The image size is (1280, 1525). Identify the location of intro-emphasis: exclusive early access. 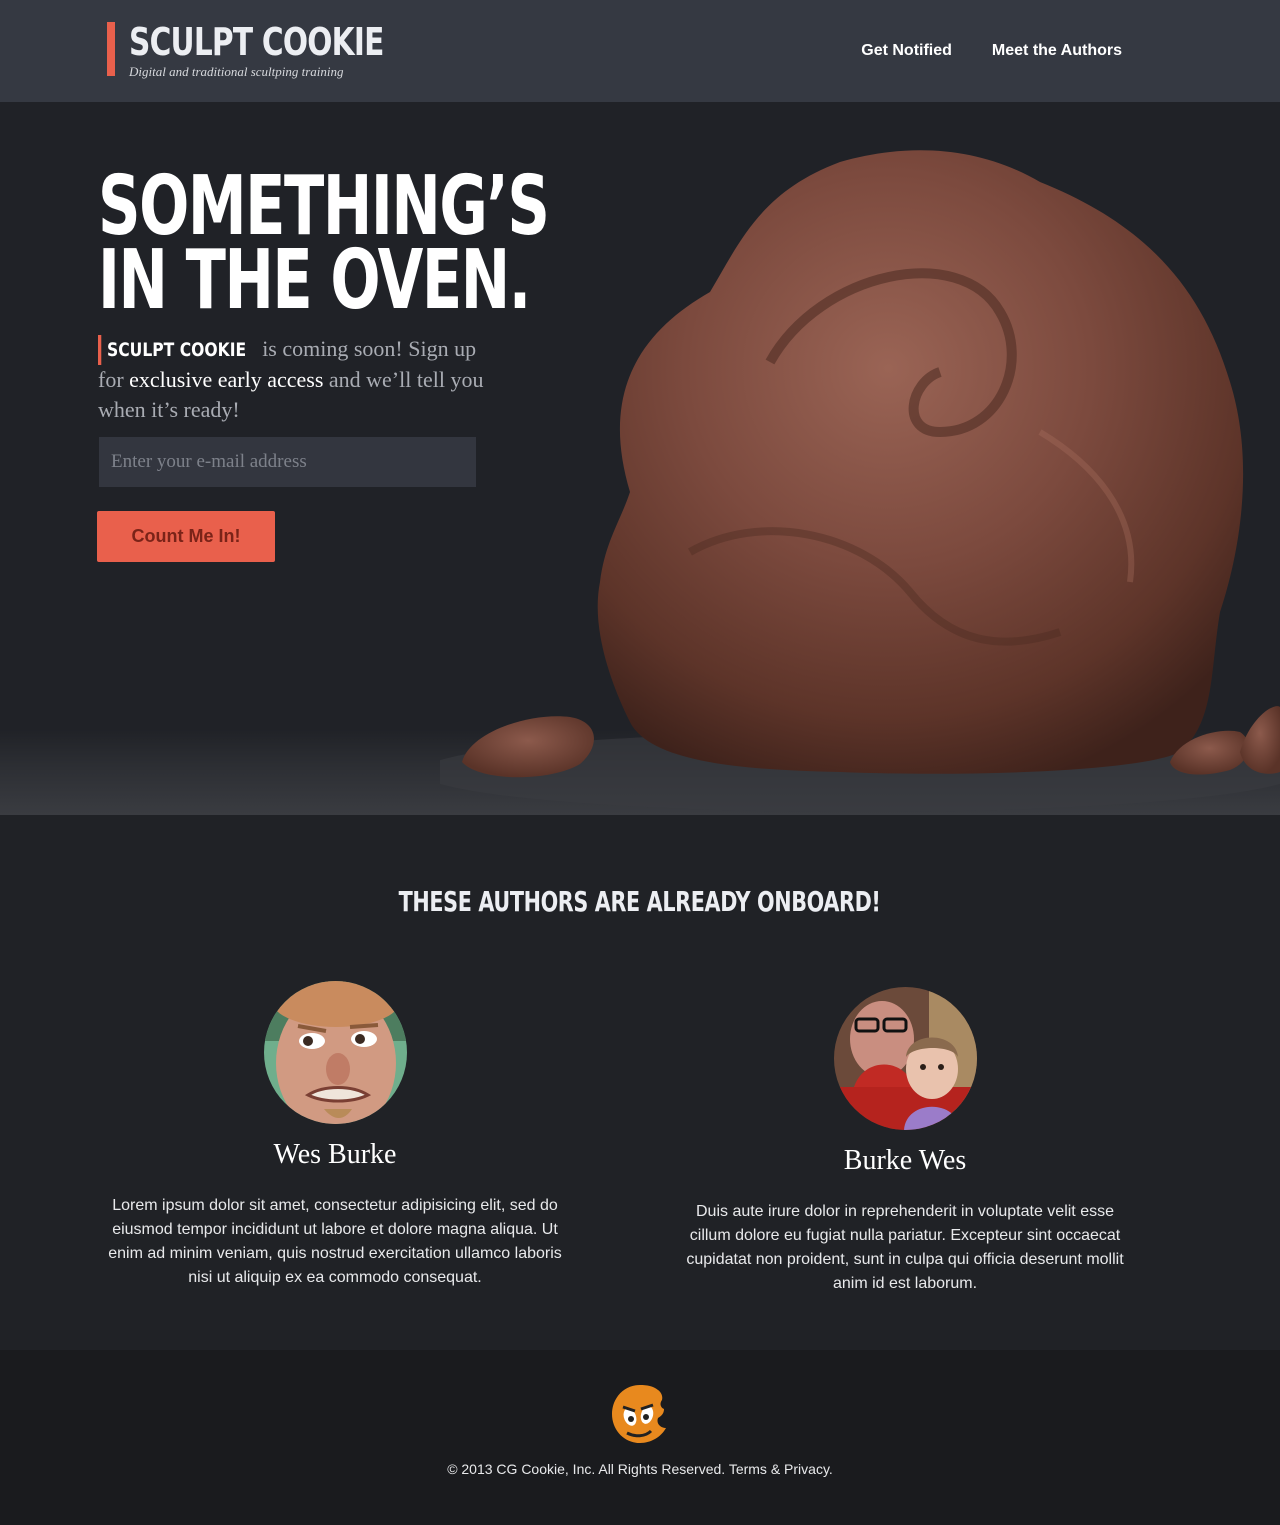
(226, 379).